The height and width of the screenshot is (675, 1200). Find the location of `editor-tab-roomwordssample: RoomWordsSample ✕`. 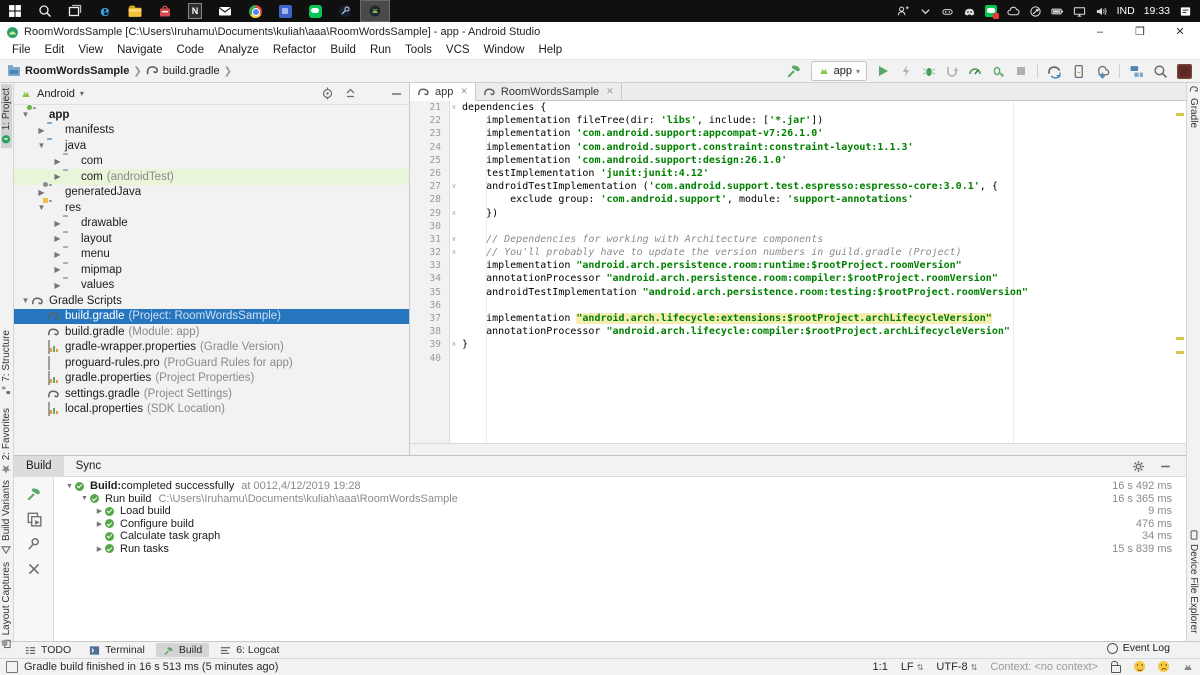

editor-tab-roomwordssample: RoomWordsSample ✕ is located at coordinates (548, 91).